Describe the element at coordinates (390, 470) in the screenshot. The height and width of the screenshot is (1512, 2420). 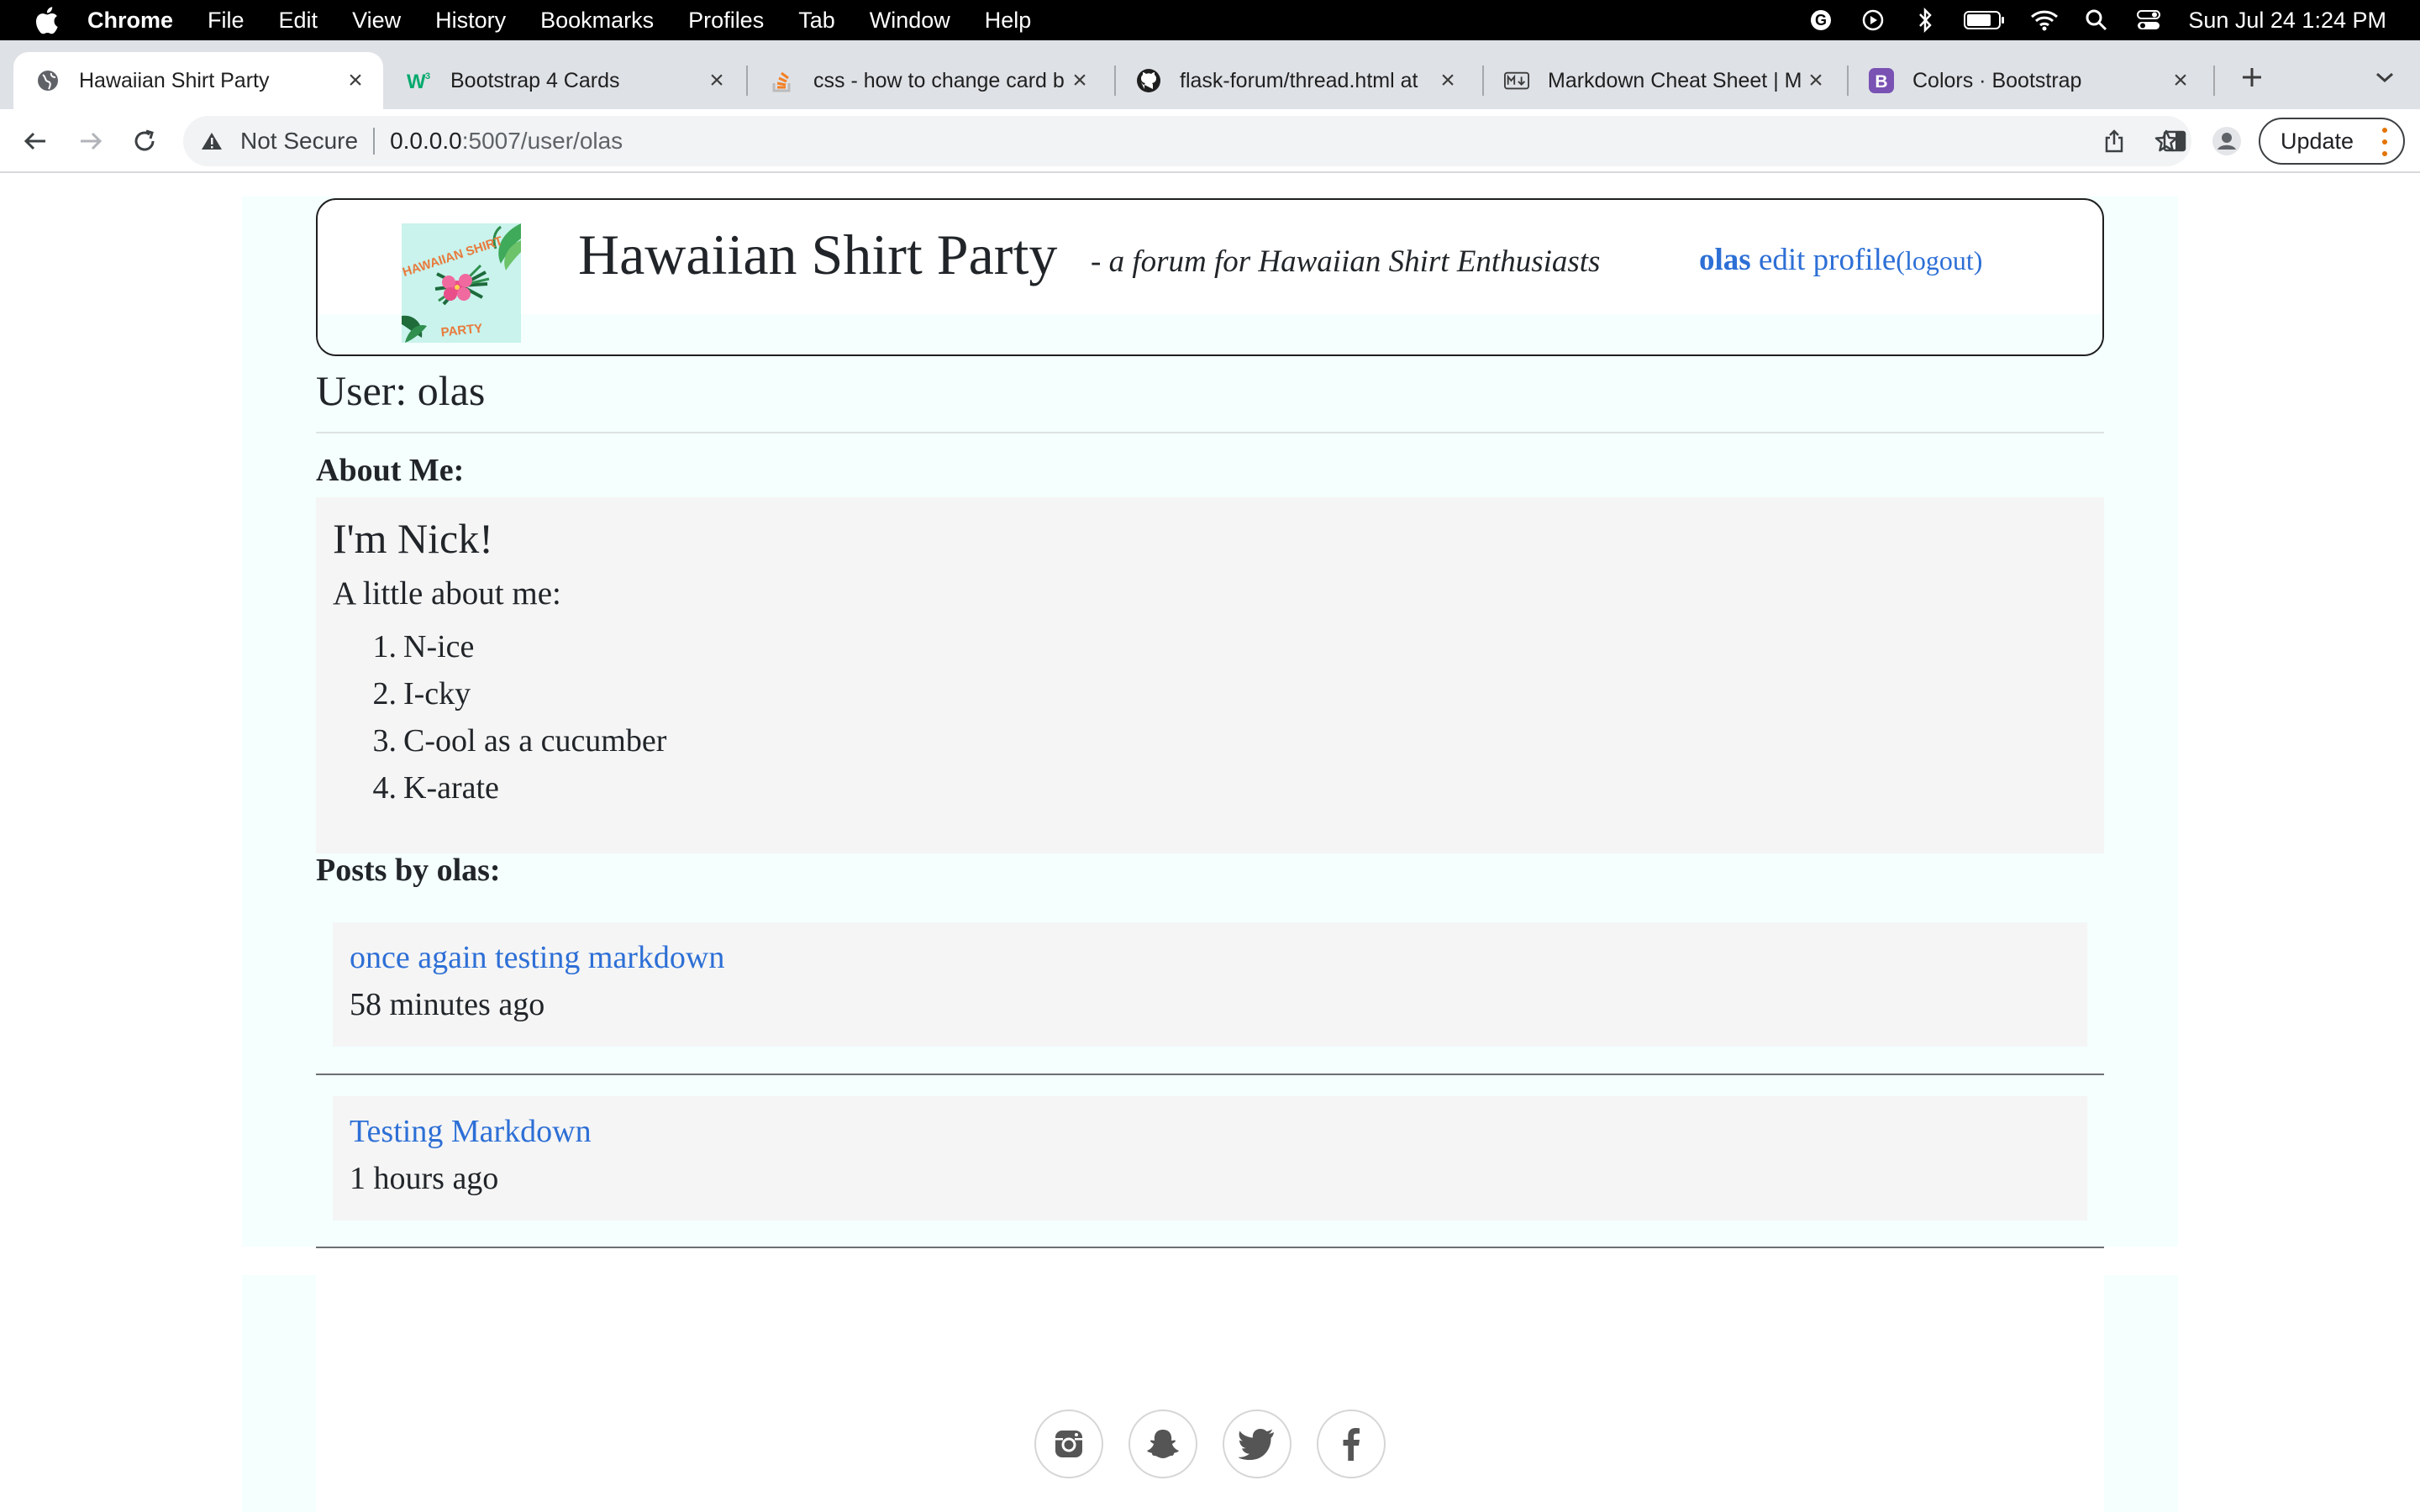
I see `about-label: About Me:` at that location.